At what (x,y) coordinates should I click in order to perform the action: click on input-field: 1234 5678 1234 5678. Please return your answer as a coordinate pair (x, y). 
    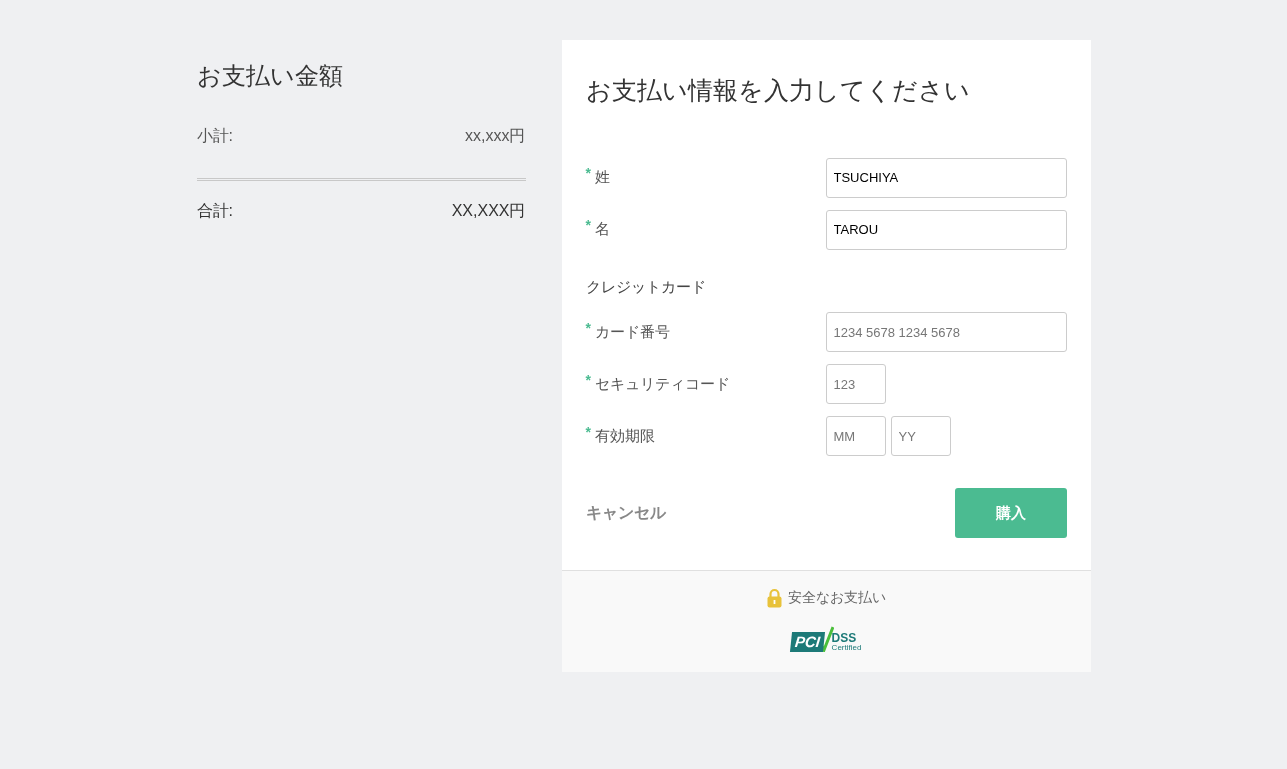
    Looking at the image, I should click on (946, 332).